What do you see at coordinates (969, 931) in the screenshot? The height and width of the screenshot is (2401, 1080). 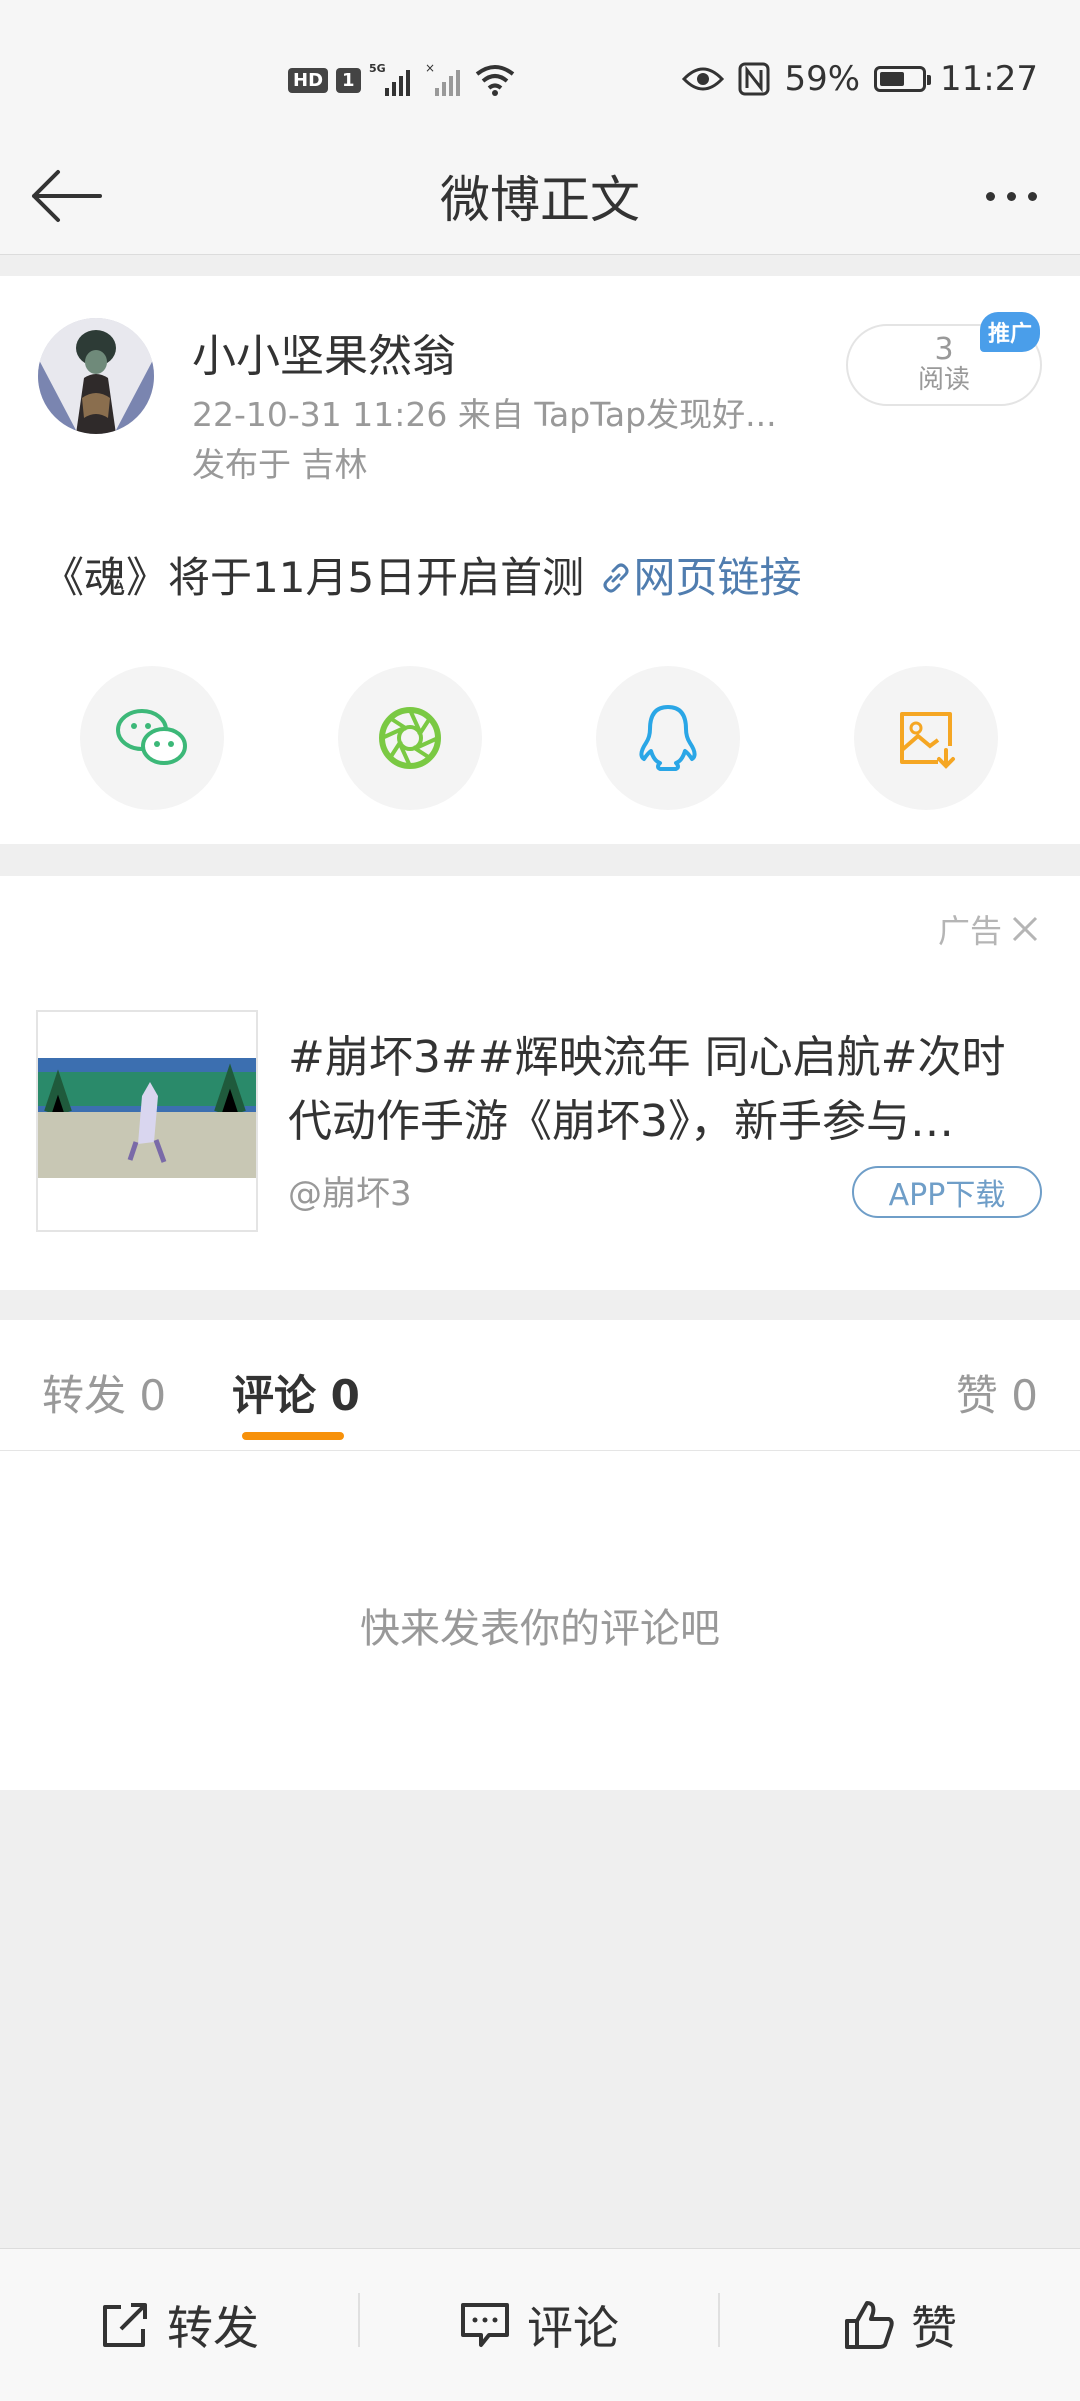 I see `ad-label: 广告` at bounding box center [969, 931].